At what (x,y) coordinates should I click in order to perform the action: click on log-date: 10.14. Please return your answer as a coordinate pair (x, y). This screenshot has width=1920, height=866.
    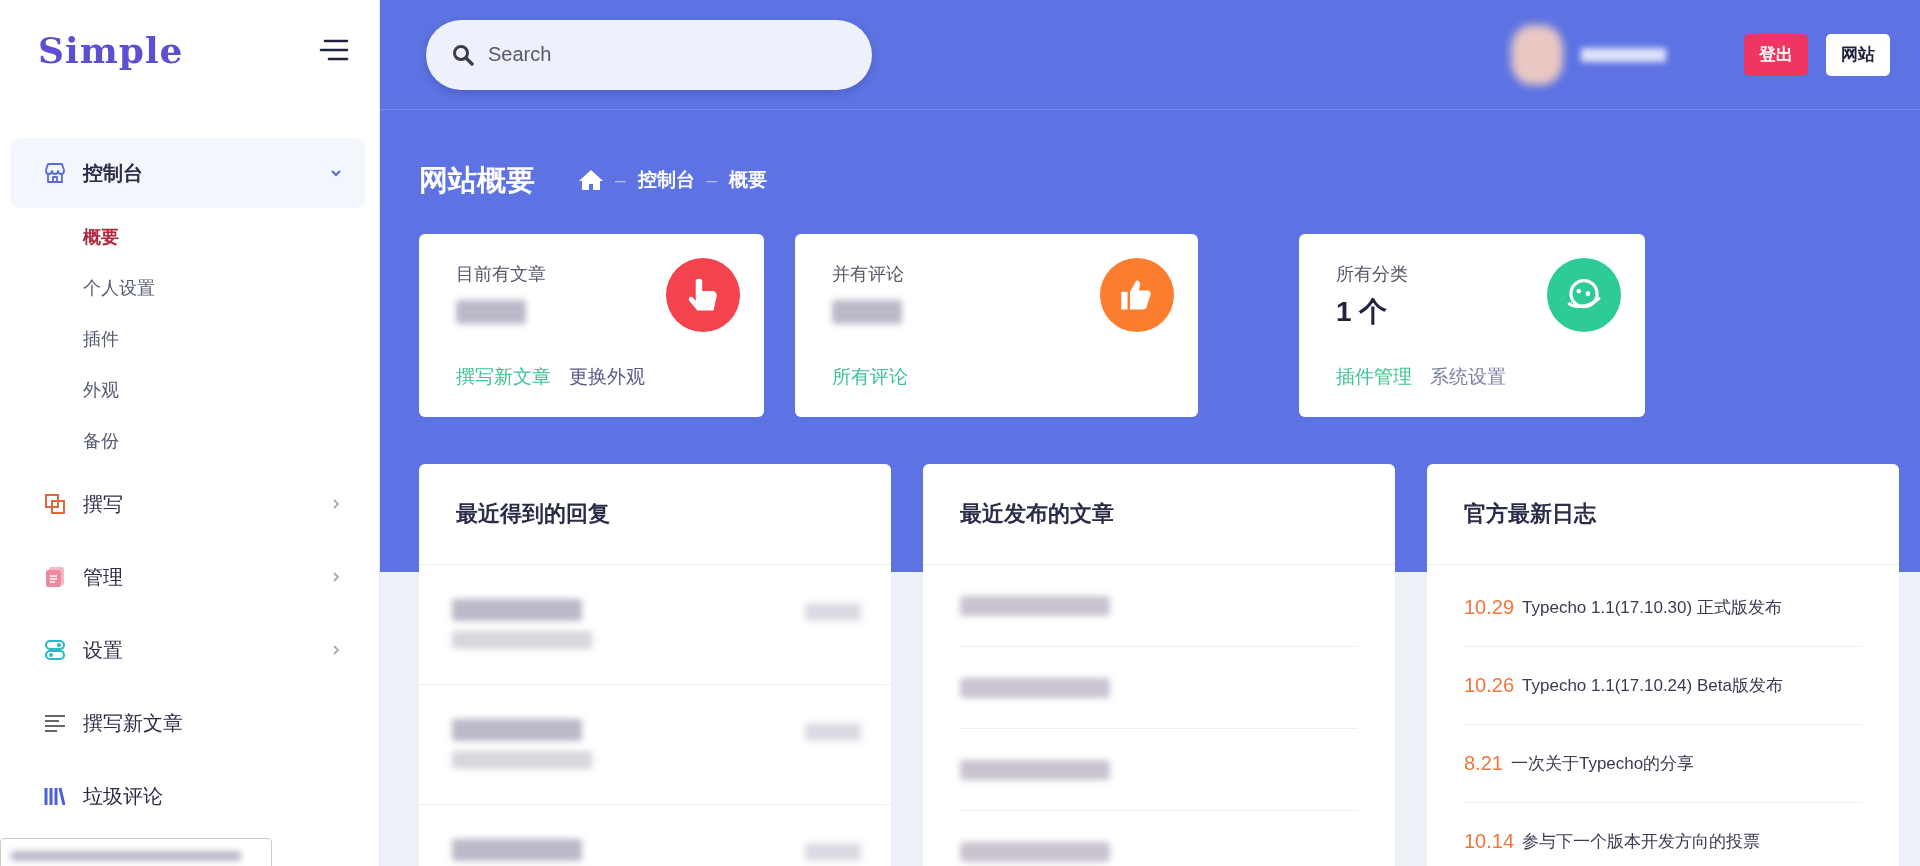
    Looking at the image, I should click on (1489, 841).